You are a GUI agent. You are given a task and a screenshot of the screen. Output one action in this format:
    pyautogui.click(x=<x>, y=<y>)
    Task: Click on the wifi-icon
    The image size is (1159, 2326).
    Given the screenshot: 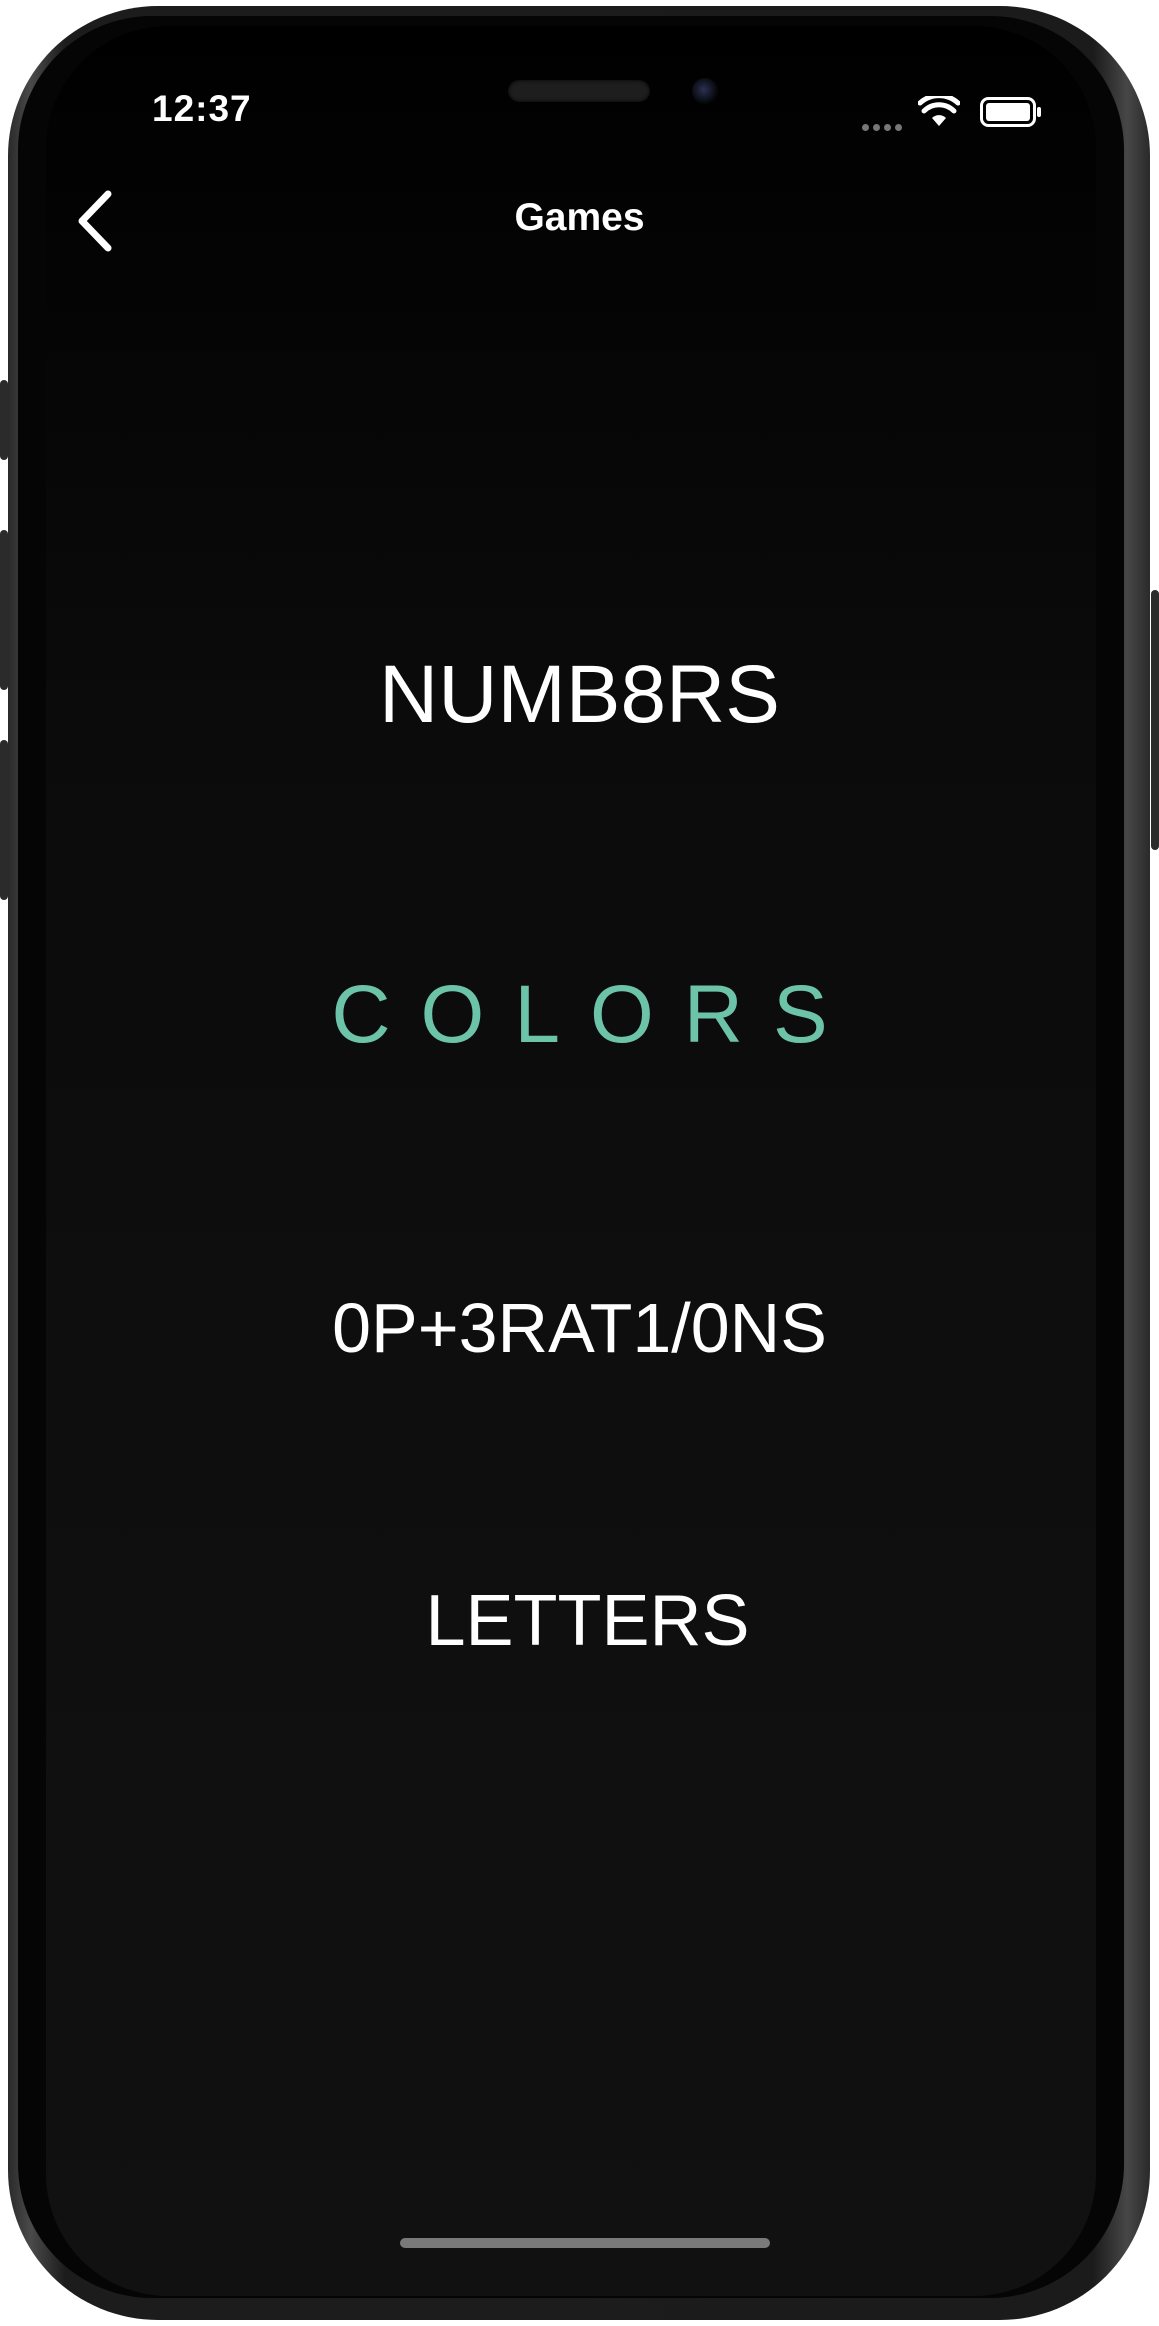 What is the action you would take?
    pyautogui.click(x=939, y=111)
    